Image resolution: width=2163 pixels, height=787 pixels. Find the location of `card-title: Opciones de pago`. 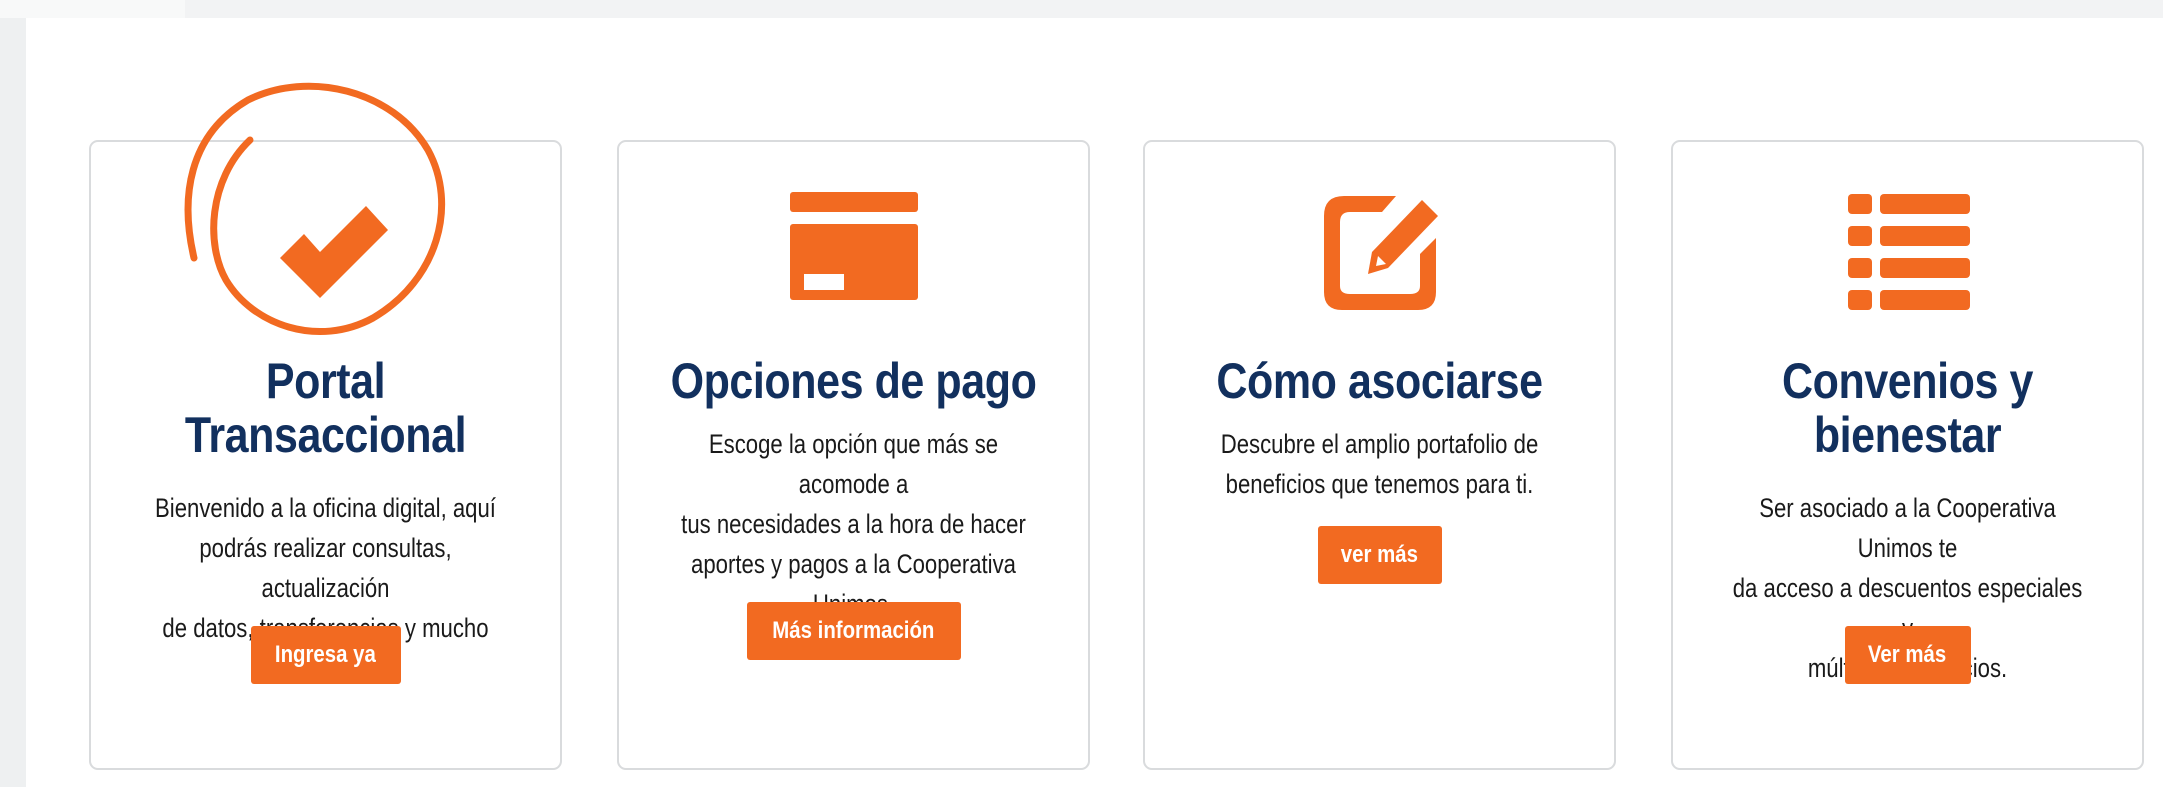

card-title: Opciones de pago is located at coordinates (853, 381).